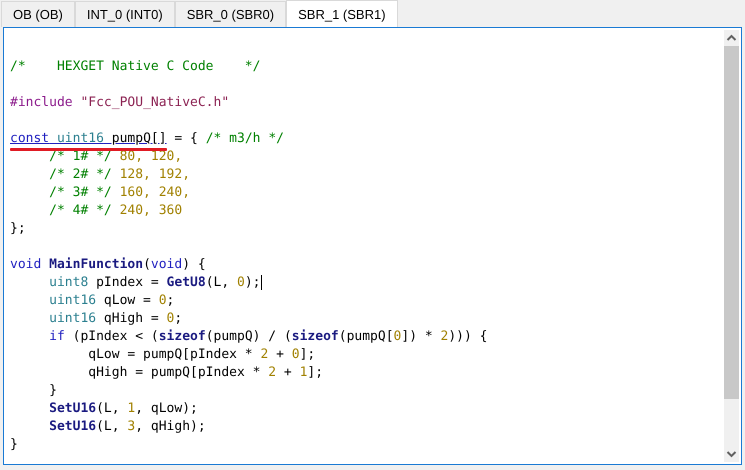 The width and height of the screenshot is (745, 470). I want to click on scroll-thumb, so click(731, 222).